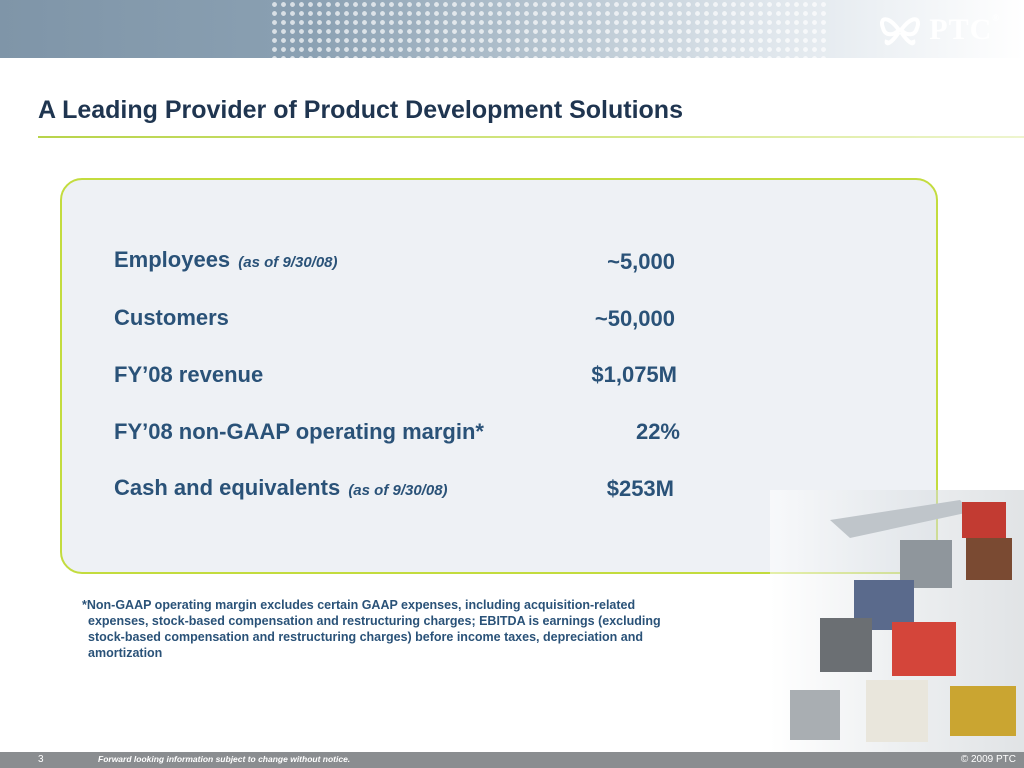 The width and height of the screenshot is (1024, 768). Describe the element at coordinates (897, 711) in the screenshot. I see `document-image` at that location.